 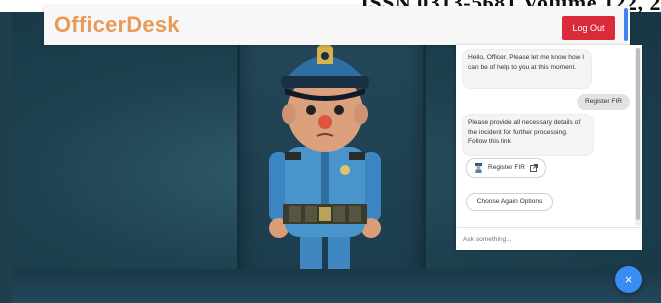 I want to click on close-chat-fab: ×, so click(x=628, y=279).